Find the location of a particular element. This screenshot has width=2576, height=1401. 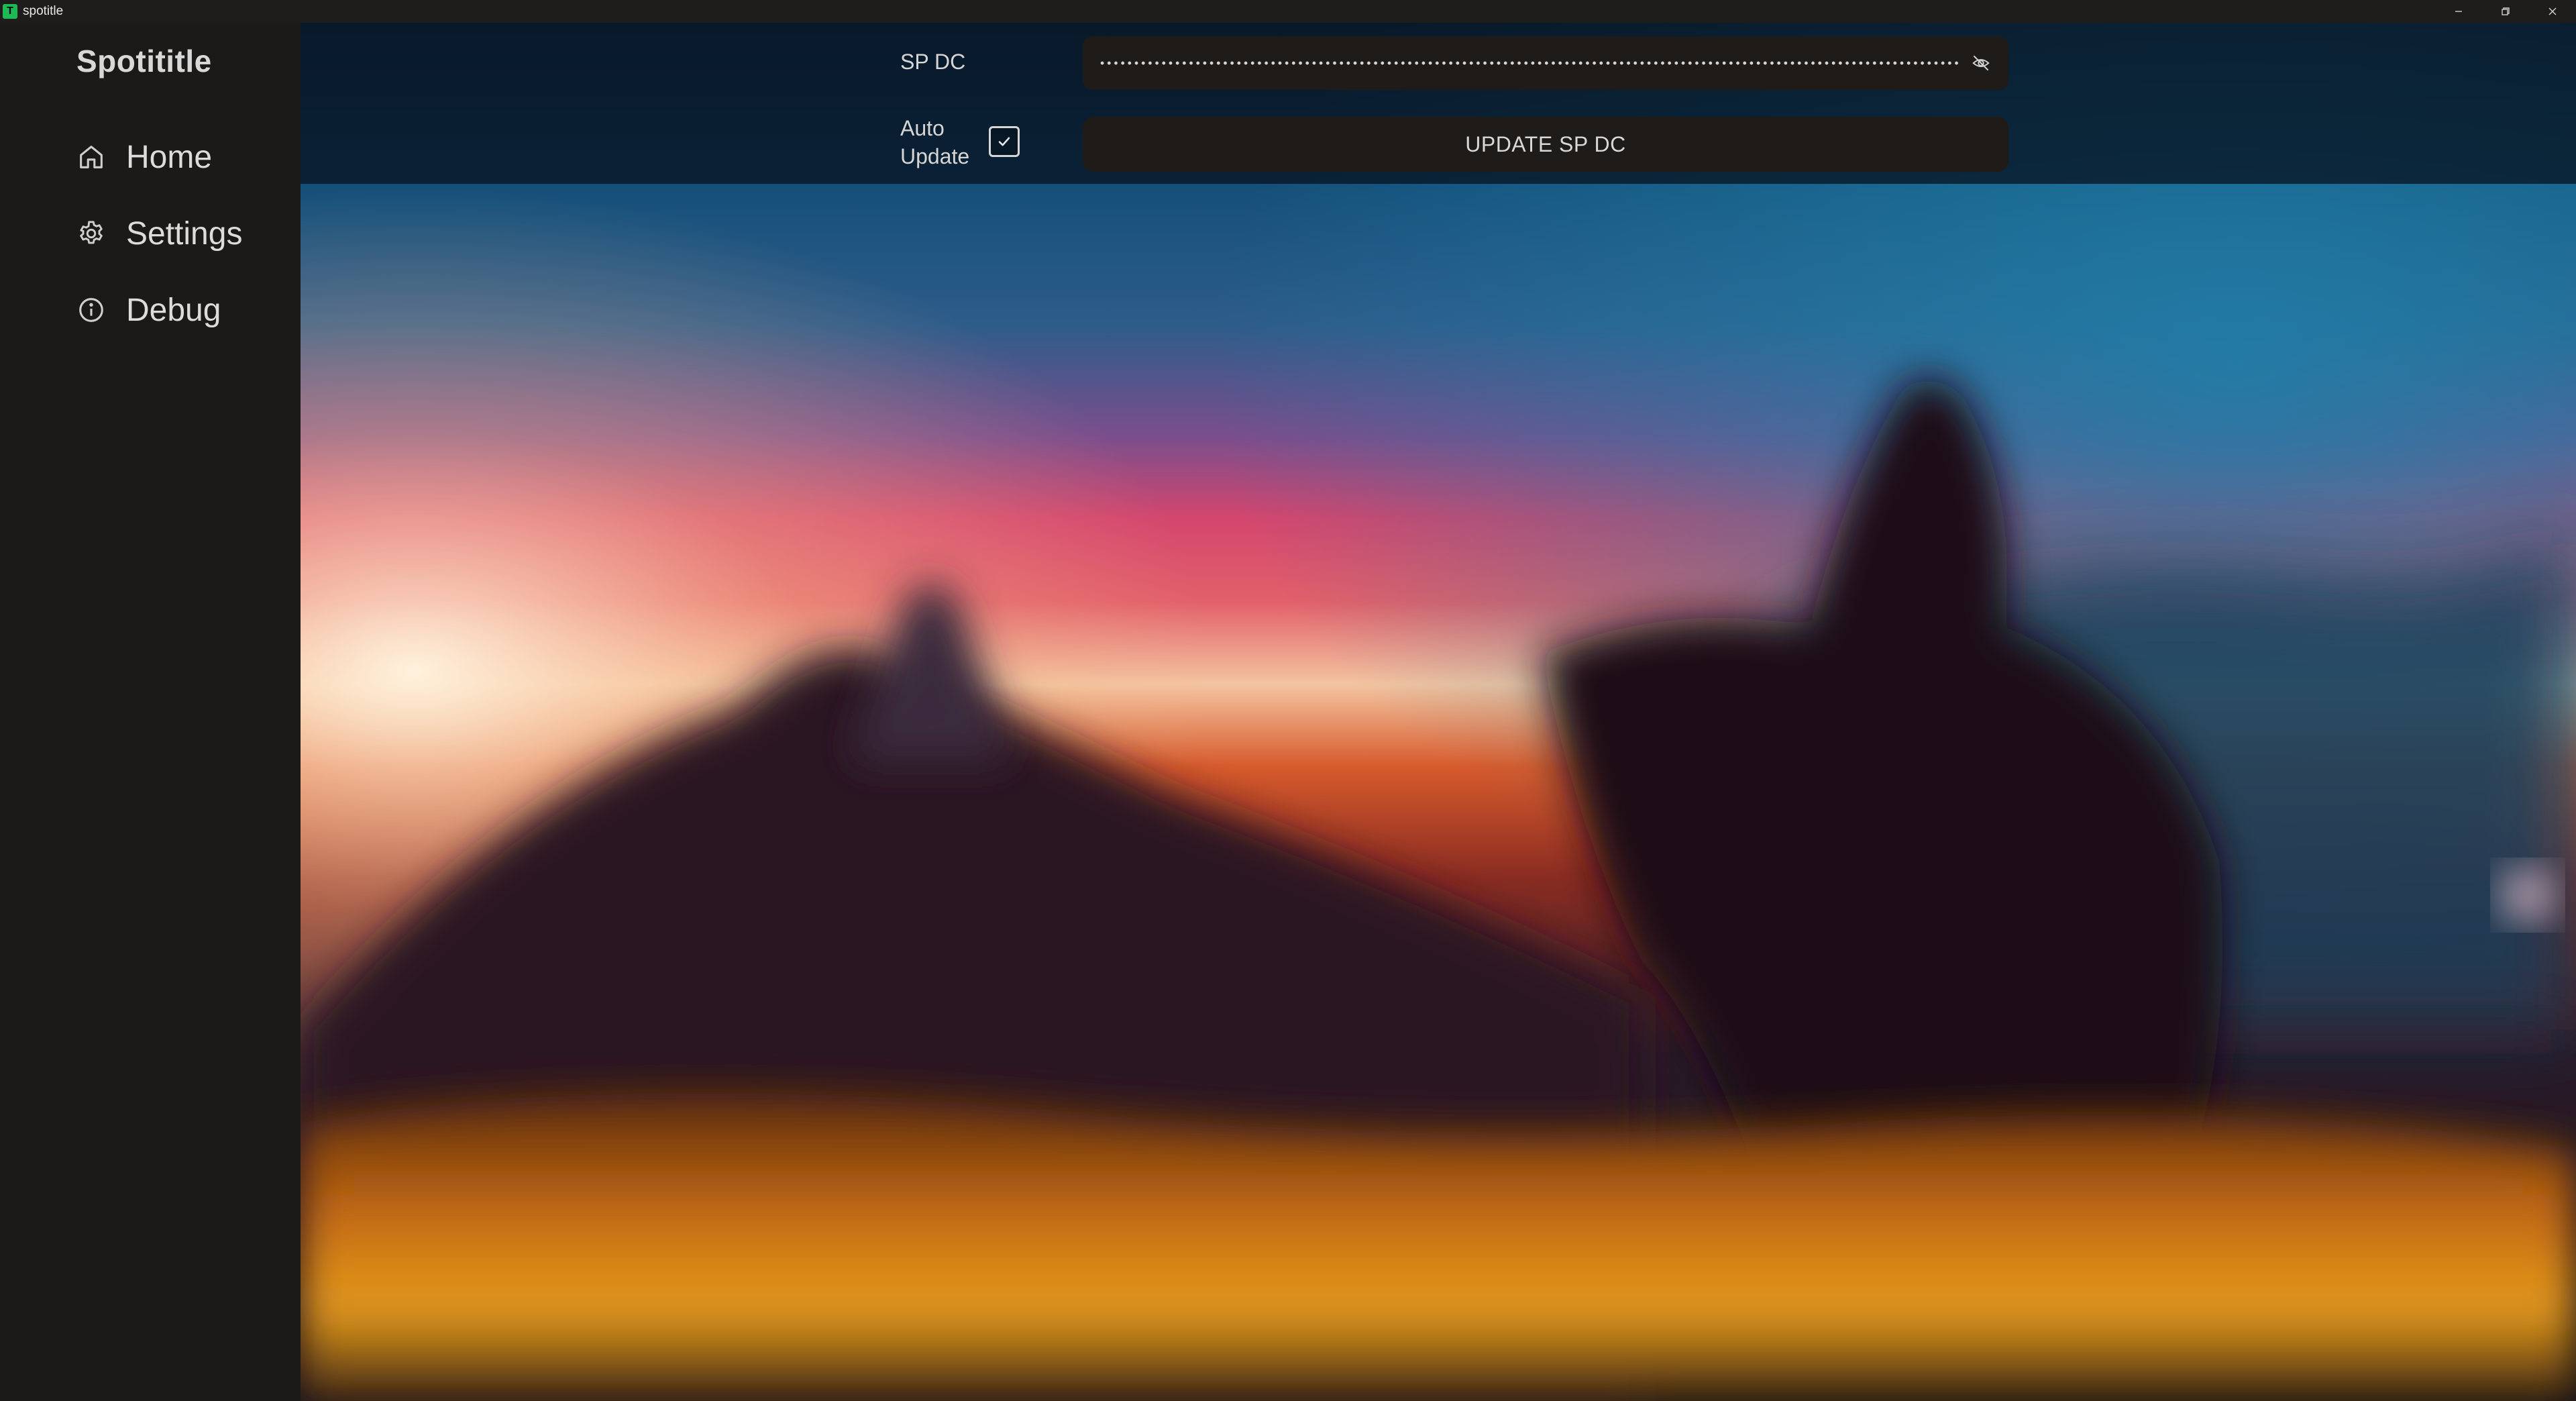

home-icon is located at coordinates (91, 157).